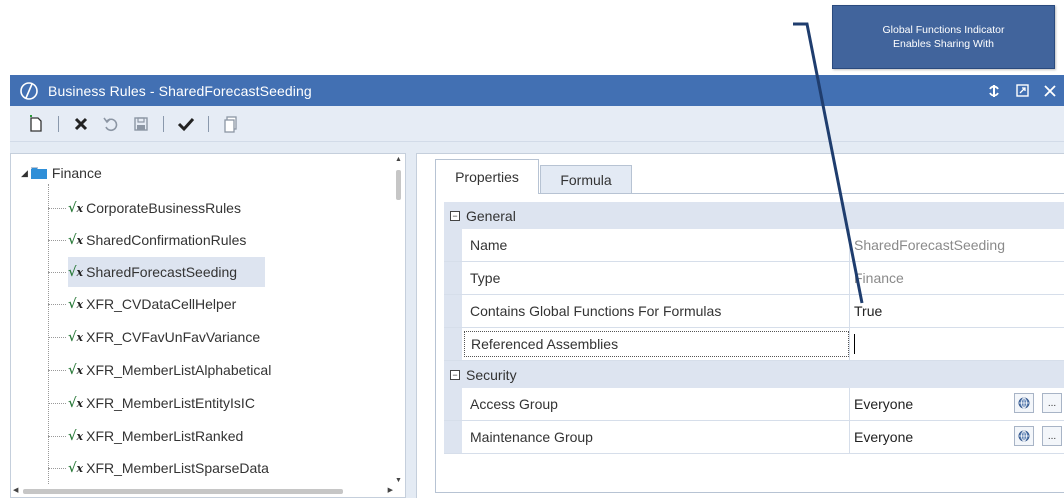 The image size is (1064, 498). Describe the element at coordinates (491, 374) in the screenshot. I see `category-label: Security` at that location.